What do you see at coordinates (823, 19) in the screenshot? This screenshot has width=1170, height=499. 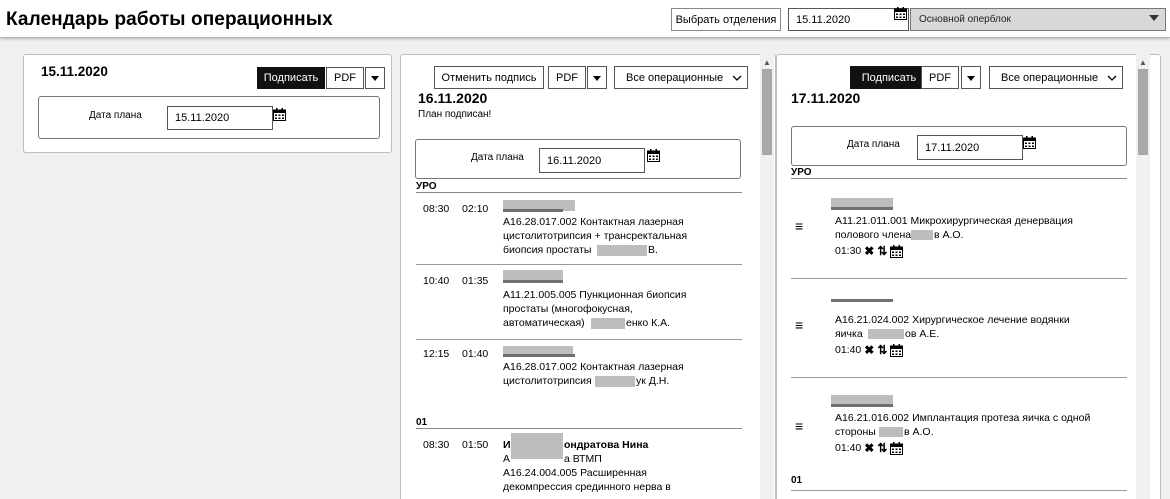 I see `date-input-value: 15.11.2020` at bounding box center [823, 19].